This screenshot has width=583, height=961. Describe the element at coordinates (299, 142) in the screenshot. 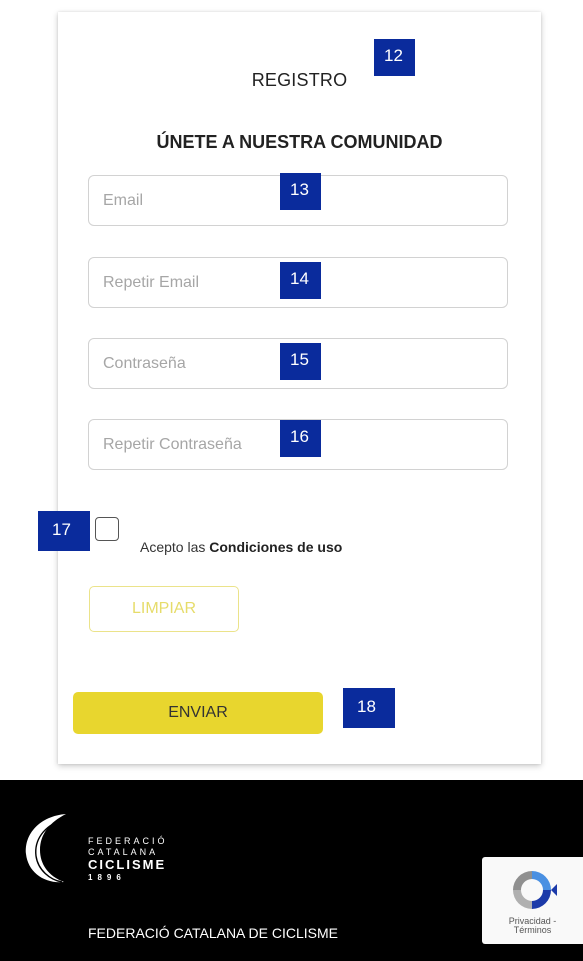

I see `form-subtitle: ÚNETE A NUESTRA COMUNIDAD` at that location.